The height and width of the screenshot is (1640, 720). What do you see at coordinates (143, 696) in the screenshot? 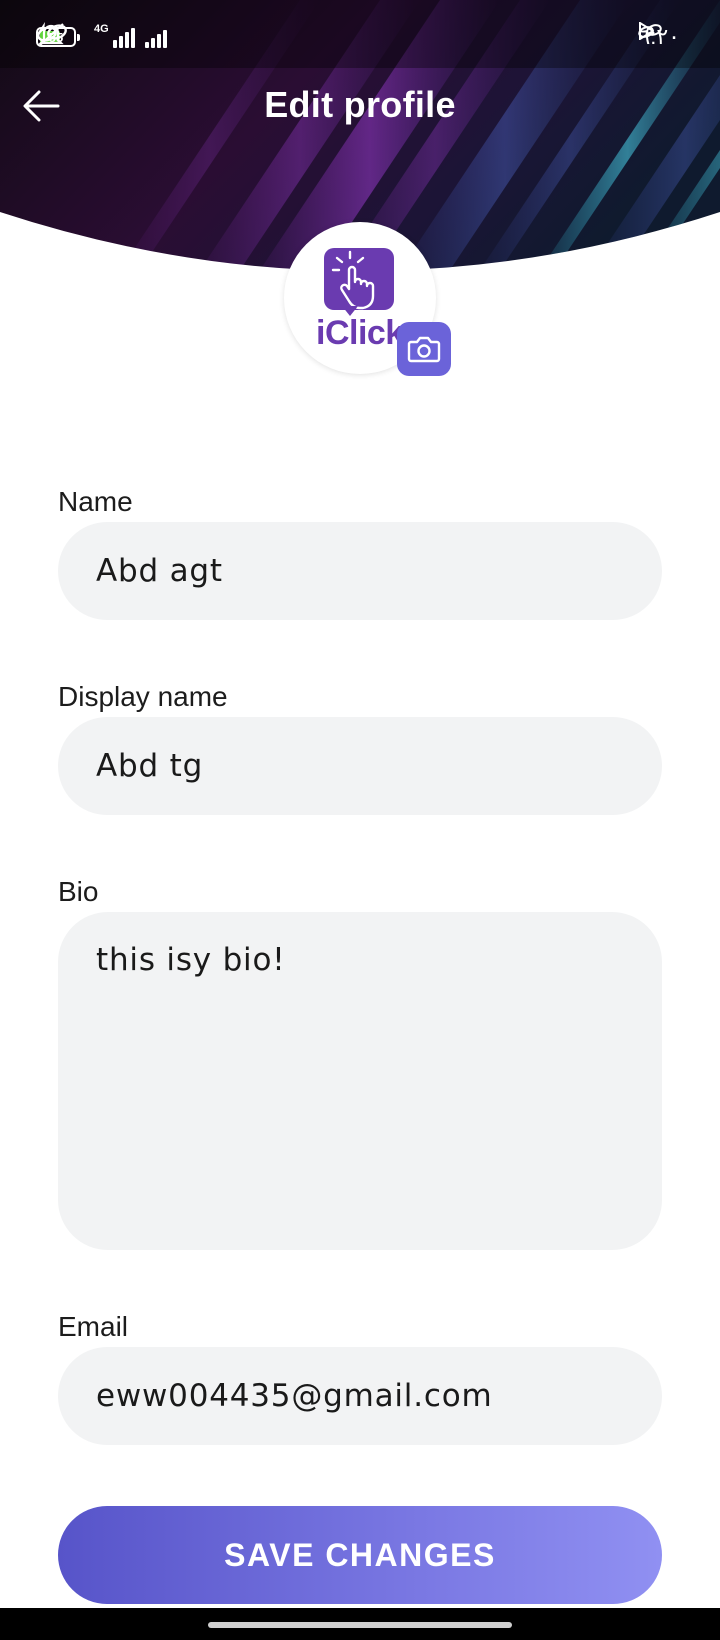
I see `display-name-label: Display name` at bounding box center [143, 696].